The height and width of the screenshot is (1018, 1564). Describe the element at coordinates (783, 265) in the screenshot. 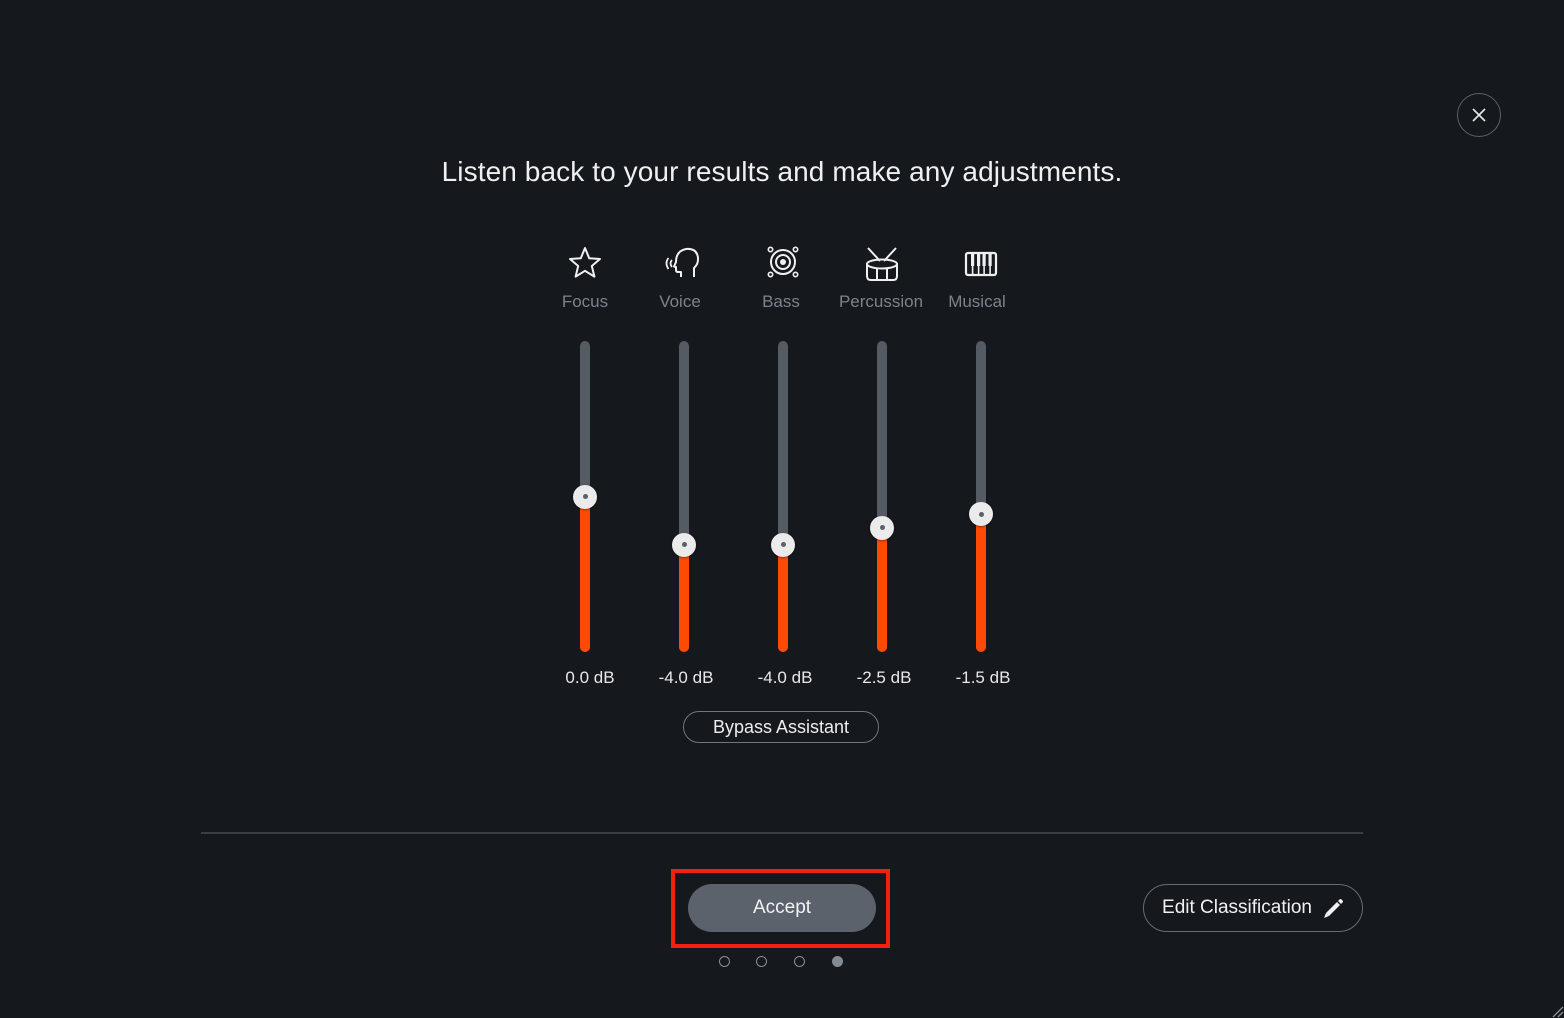

I see `speaker-icon` at that location.